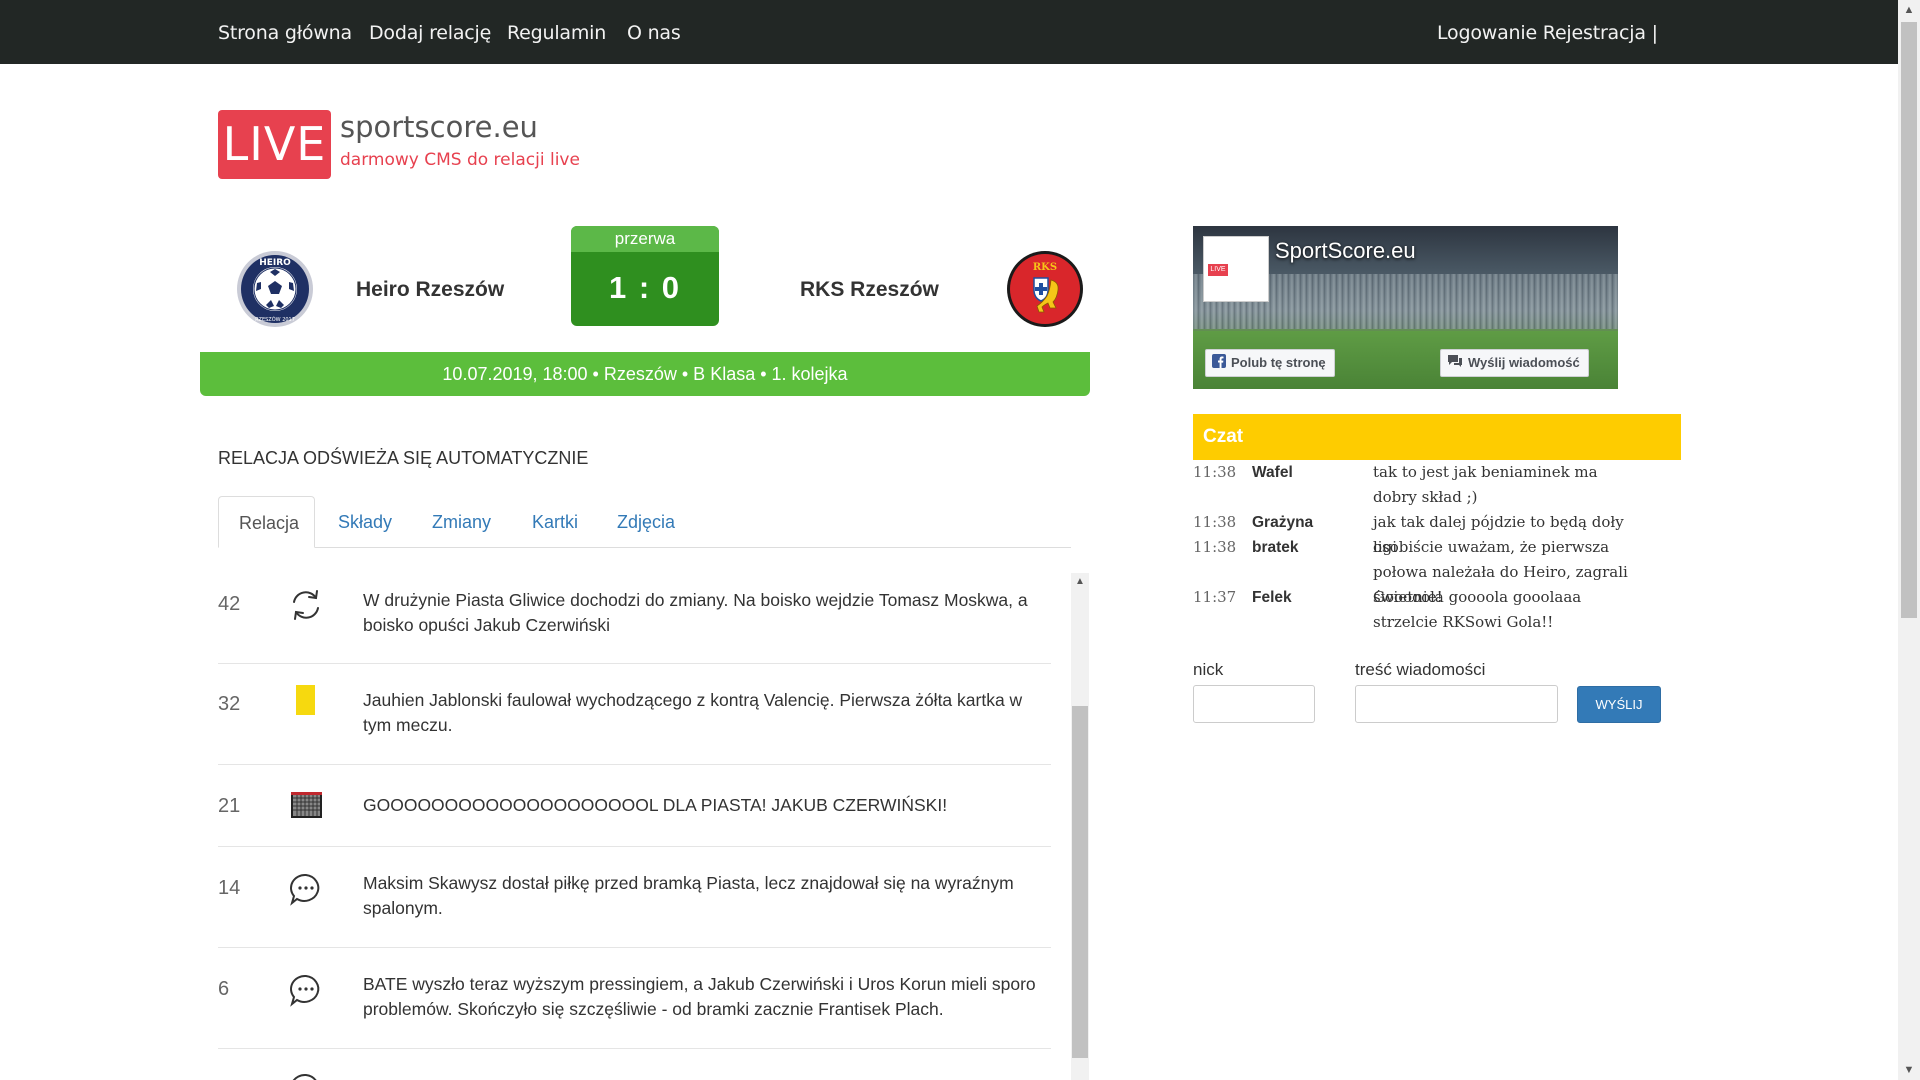  I want to click on feed-scroll-up-icon: ▲, so click(1080, 582).